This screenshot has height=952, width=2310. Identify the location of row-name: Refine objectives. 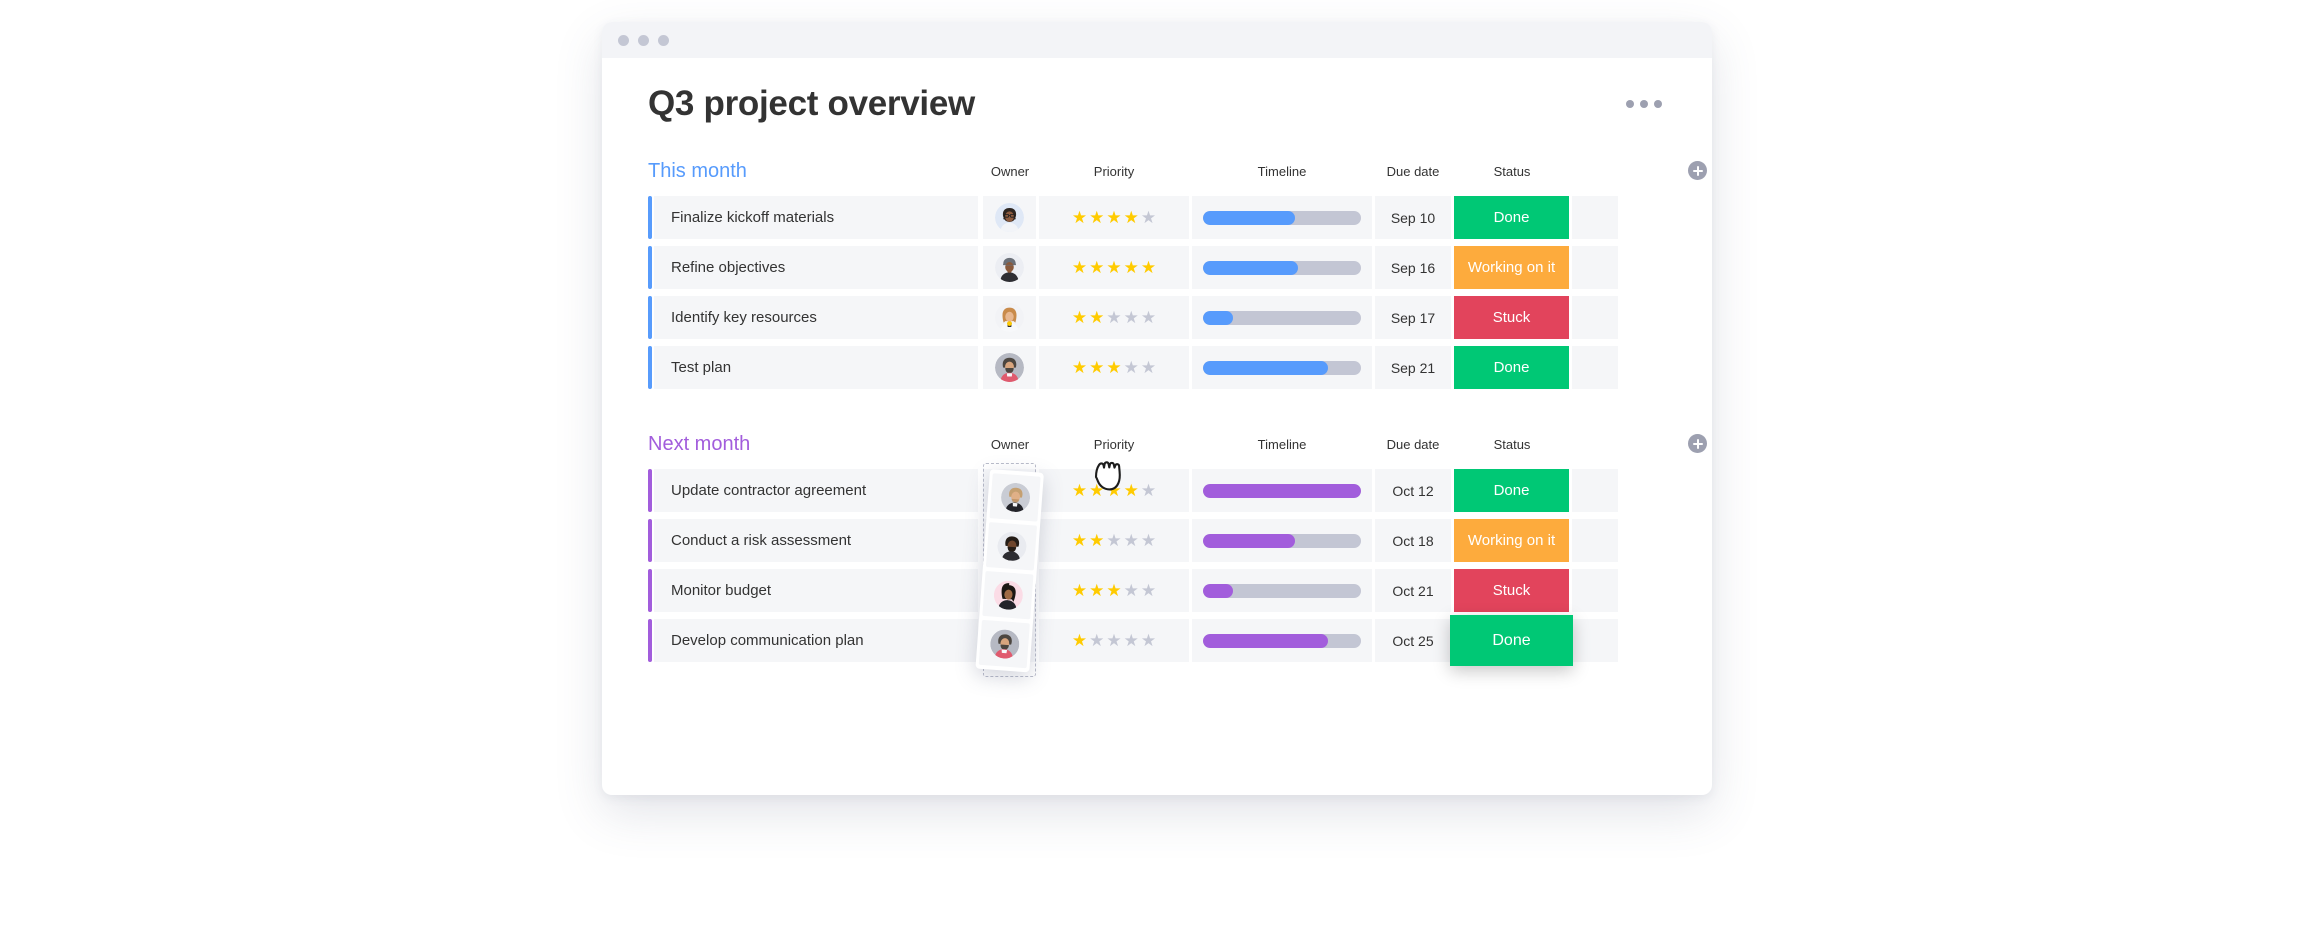
(816, 268).